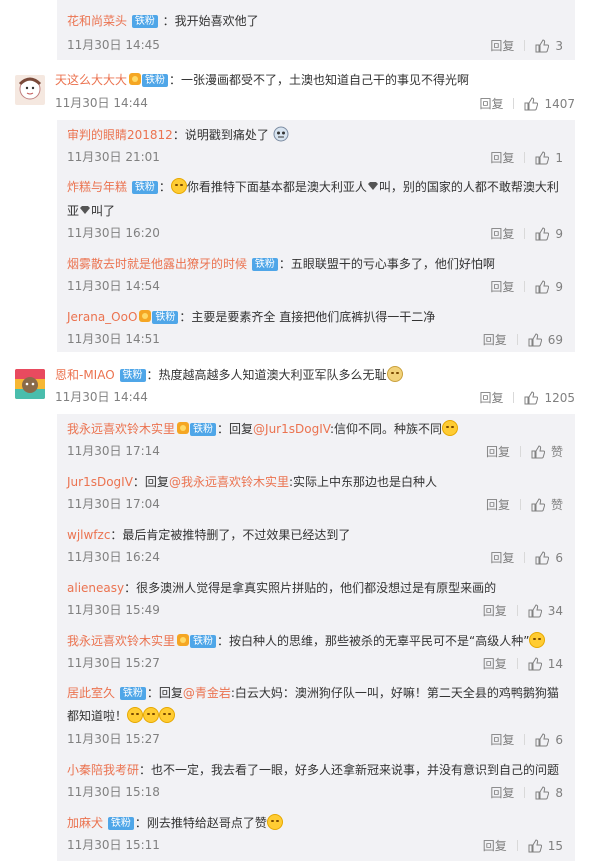  I want to click on username-link: 恩和-MIAO, so click(85, 375).